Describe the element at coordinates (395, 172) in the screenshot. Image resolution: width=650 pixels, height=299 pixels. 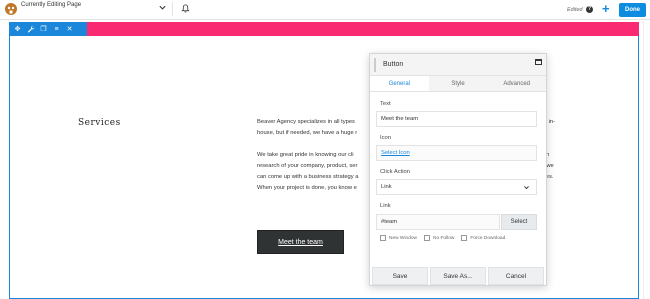
I see `click-action-label: Click Action` at that location.